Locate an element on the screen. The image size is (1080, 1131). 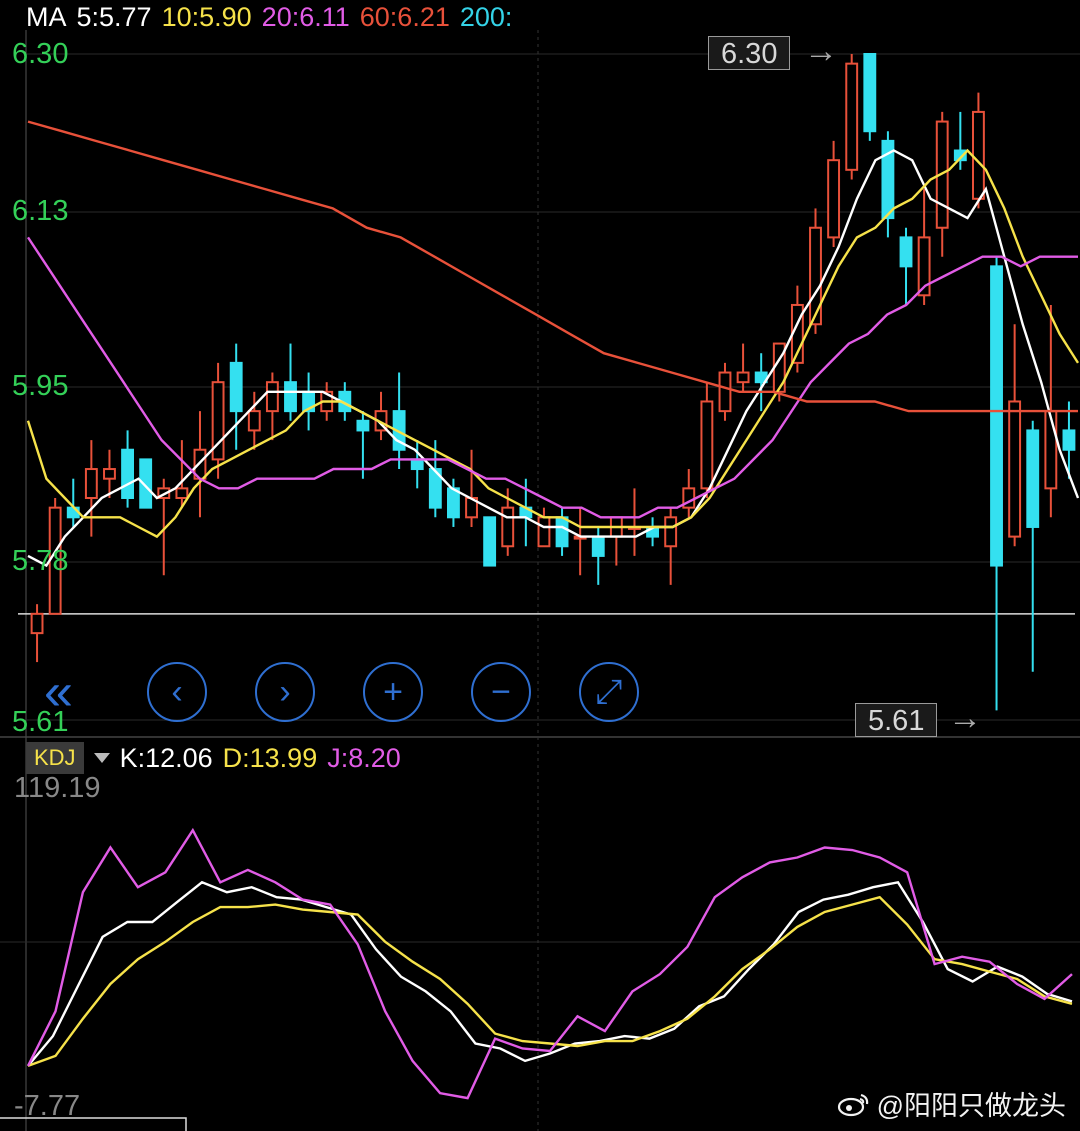
ma-legend-item-0: MA is located at coordinates (46, 17).